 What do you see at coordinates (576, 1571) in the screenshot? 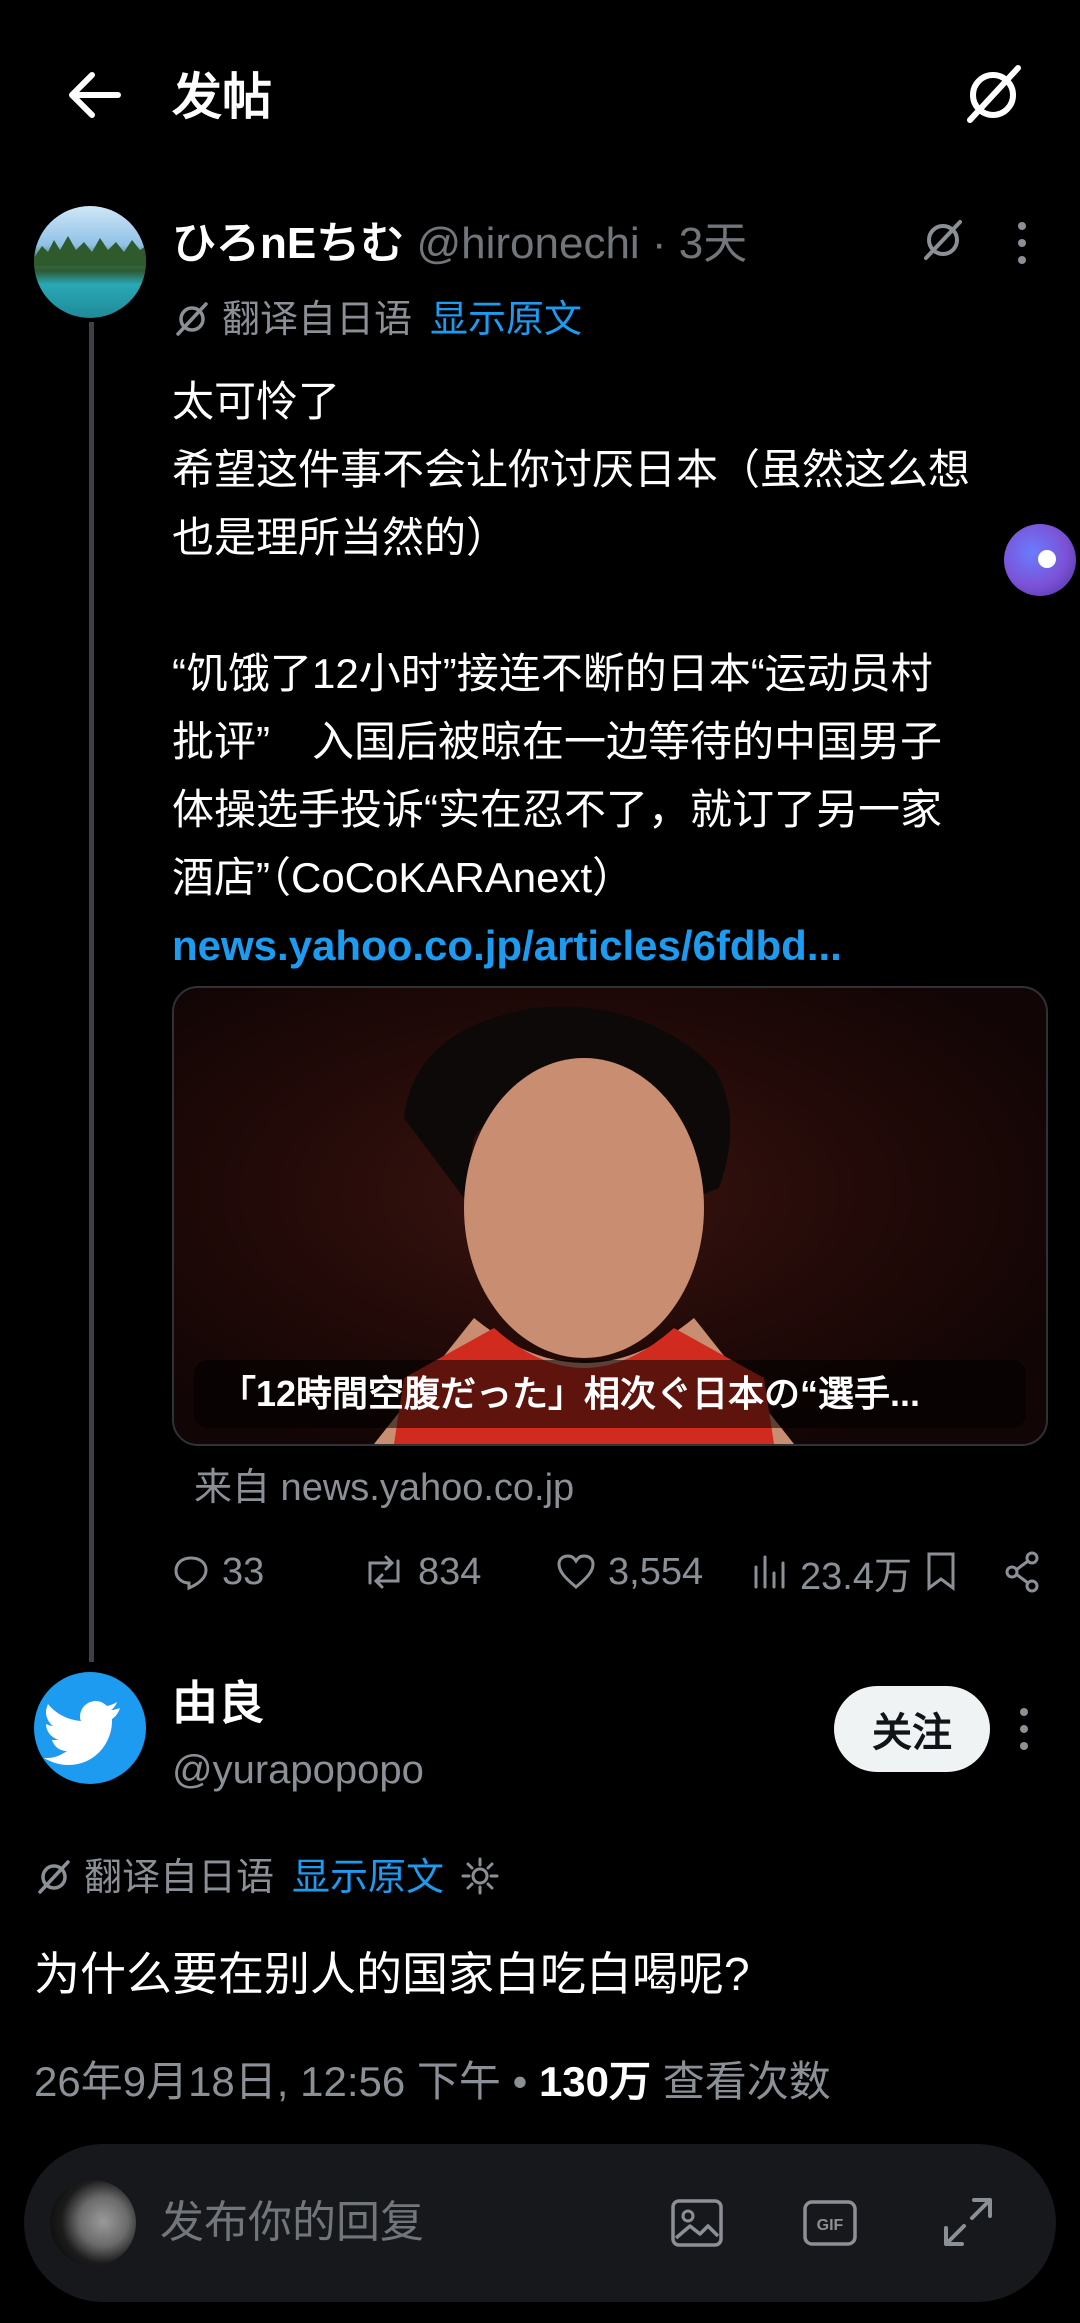
I see `heart-icon` at bounding box center [576, 1571].